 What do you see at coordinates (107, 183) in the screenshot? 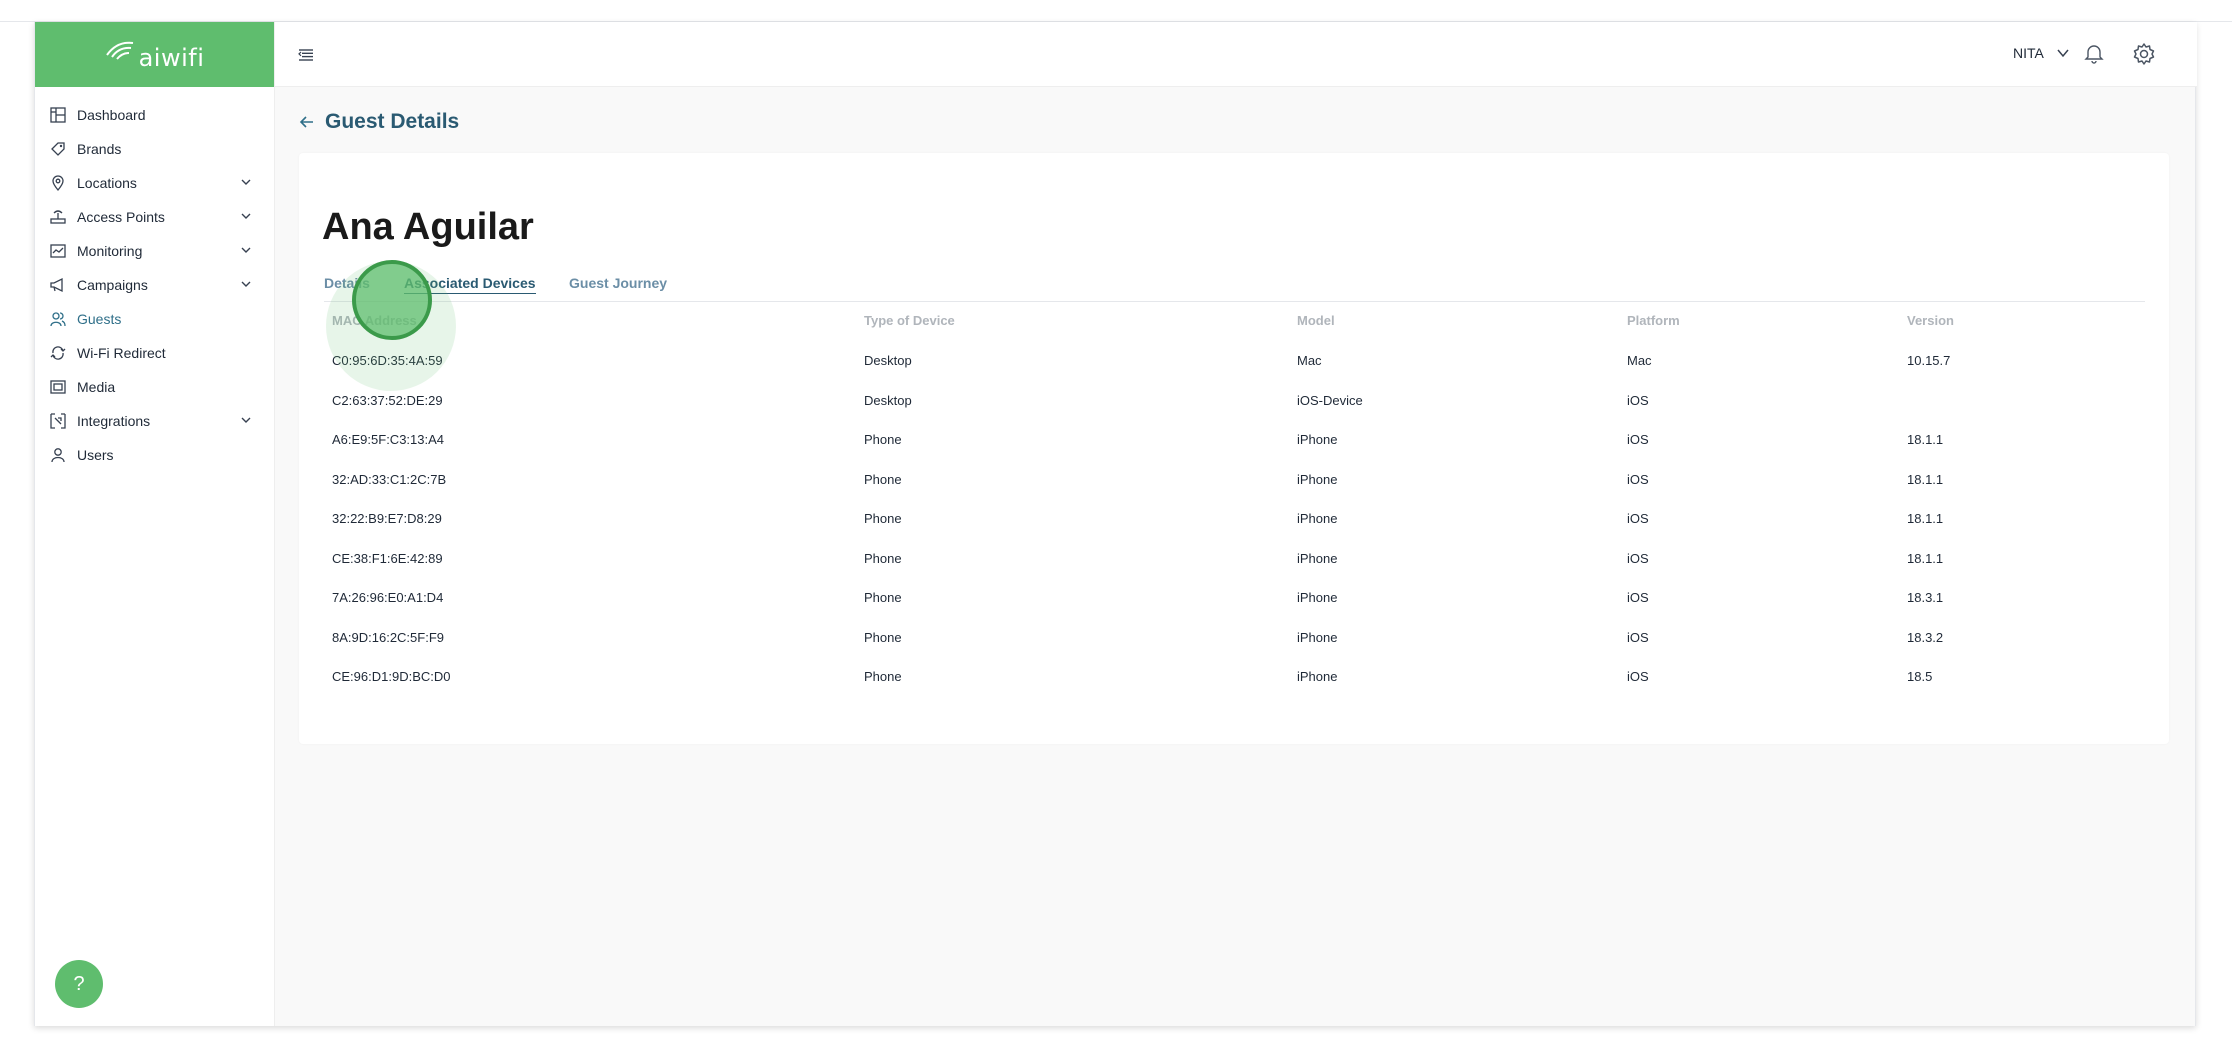
I see `sidebar-item-label: Locations` at bounding box center [107, 183].